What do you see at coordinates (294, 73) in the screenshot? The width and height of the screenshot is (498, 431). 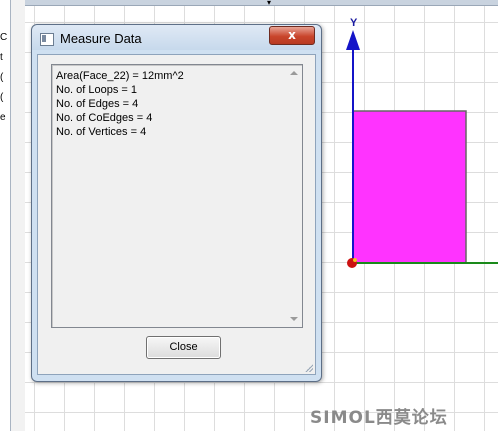 I see `scroll-up-arrow-icon` at bounding box center [294, 73].